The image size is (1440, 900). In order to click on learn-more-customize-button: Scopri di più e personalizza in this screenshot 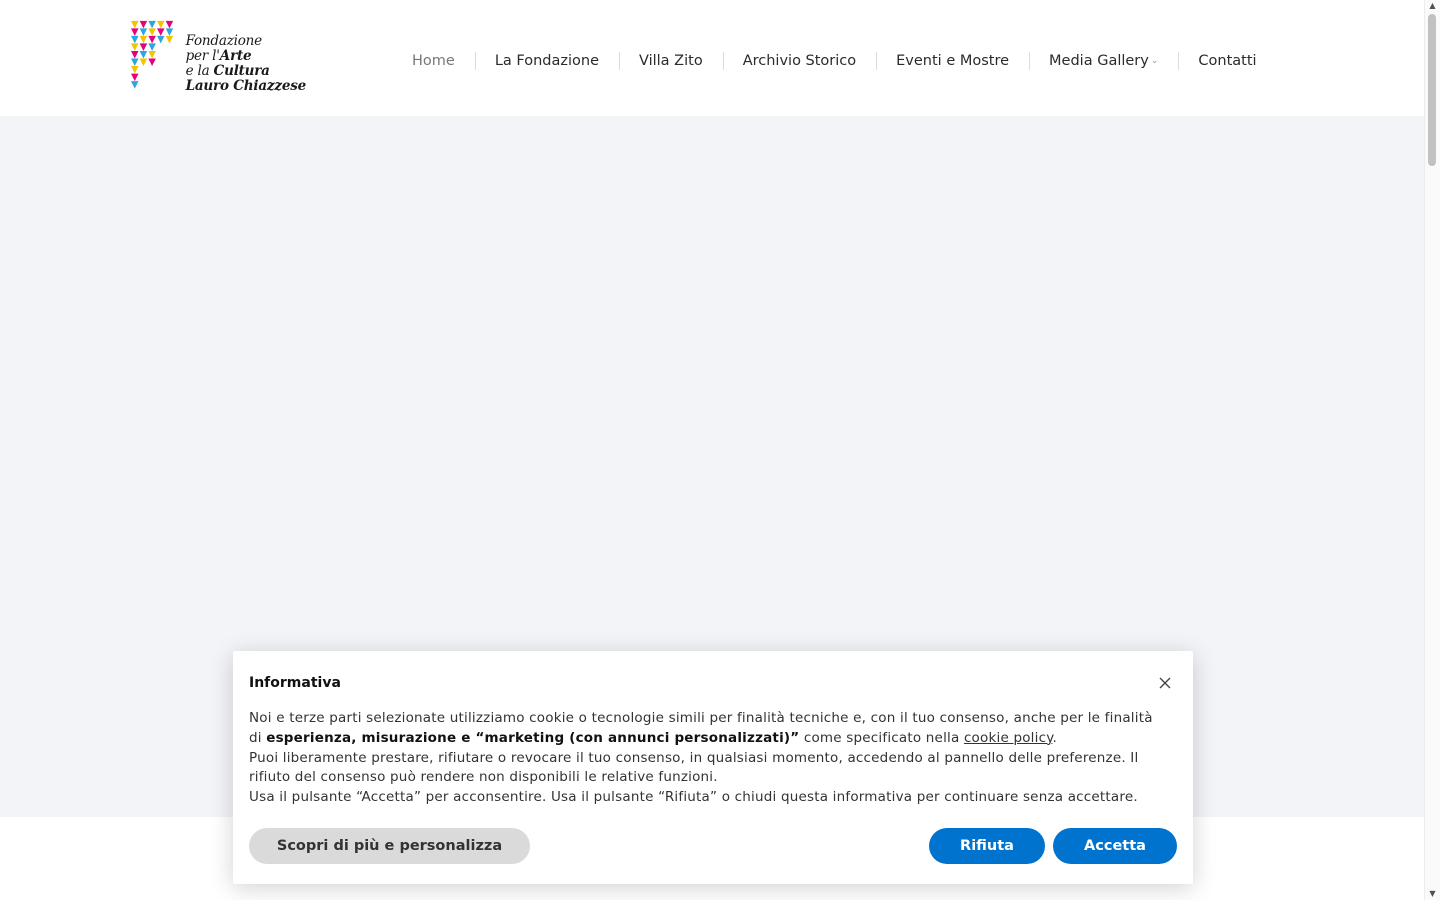, I will do `click(389, 846)`.